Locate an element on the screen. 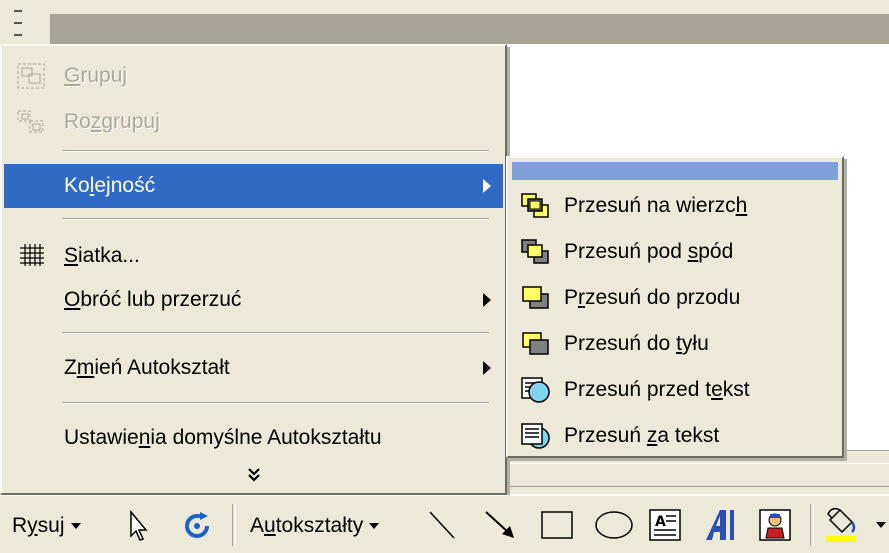 This screenshot has width=889, height=553. text-box-icon: A is located at coordinates (666, 529).